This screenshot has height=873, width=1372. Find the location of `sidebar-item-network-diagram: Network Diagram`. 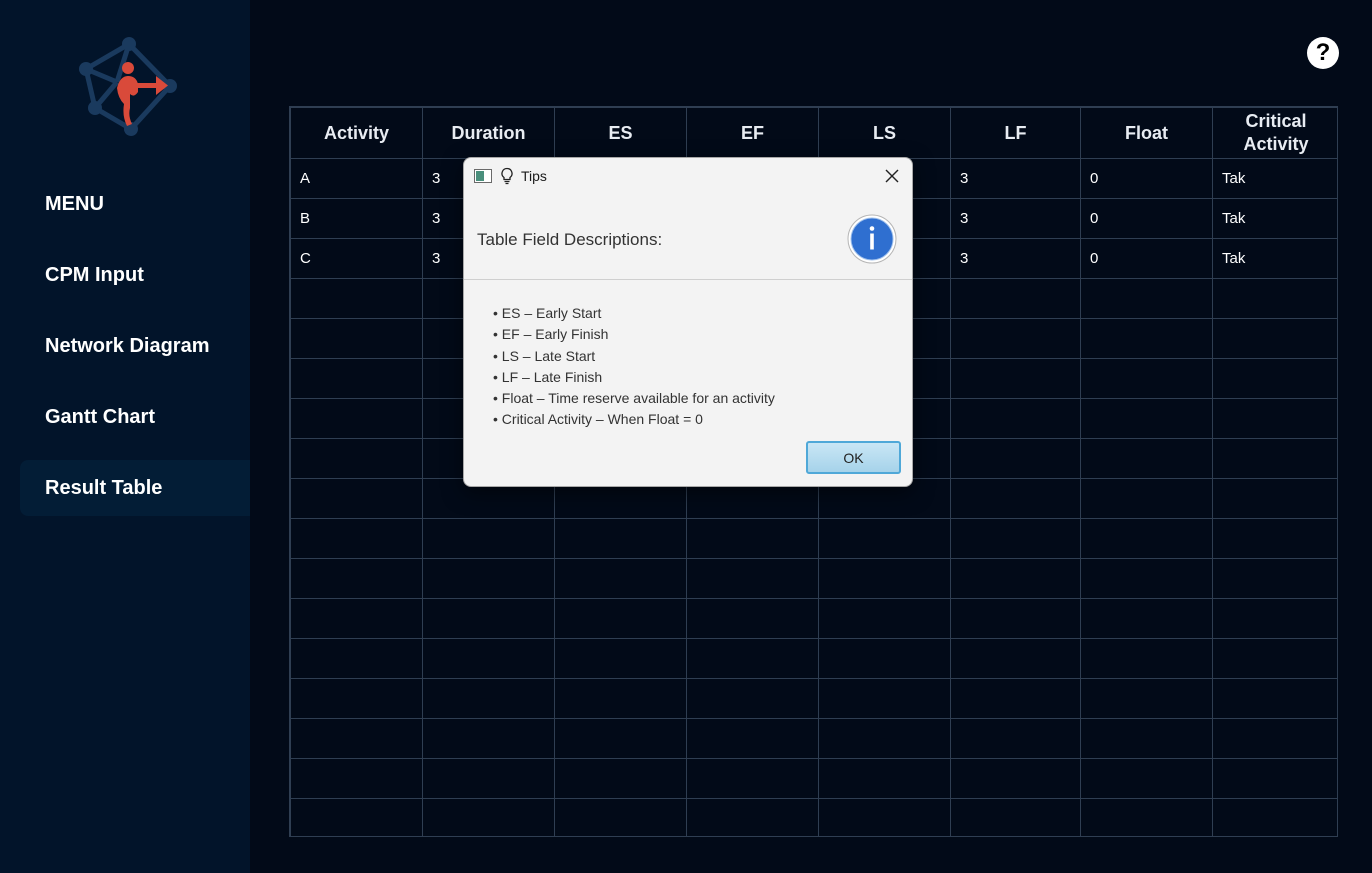

sidebar-item-network-diagram: Network Diagram is located at coordinates (135, 346).